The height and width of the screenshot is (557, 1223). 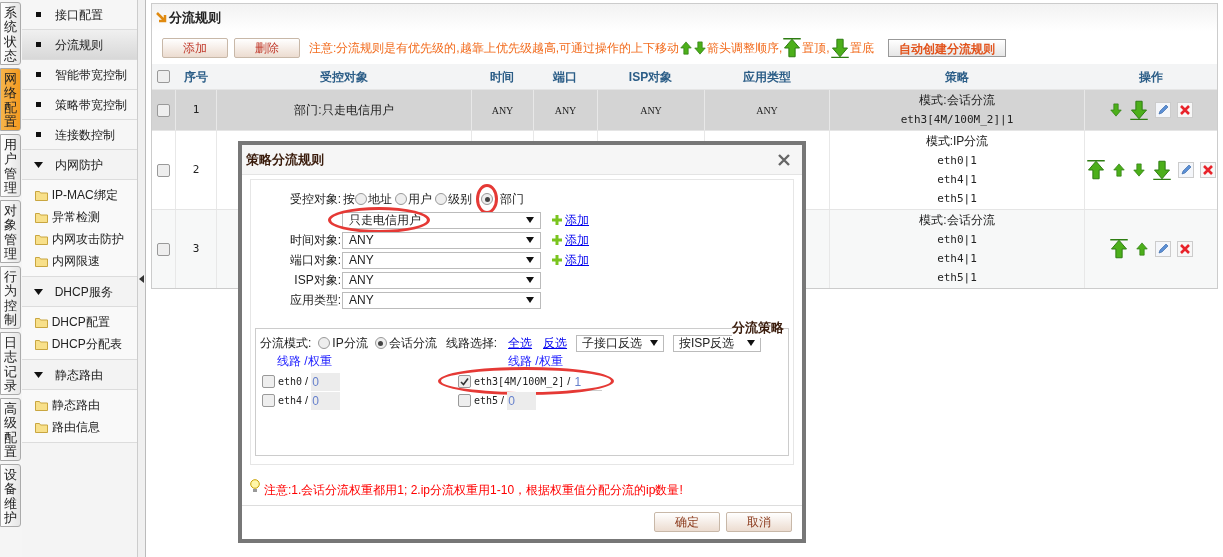 What do you see at coordinates (816, 48) in the screenshot?
I see `notice-text: 置顶,` at bounding box center [816, 48].